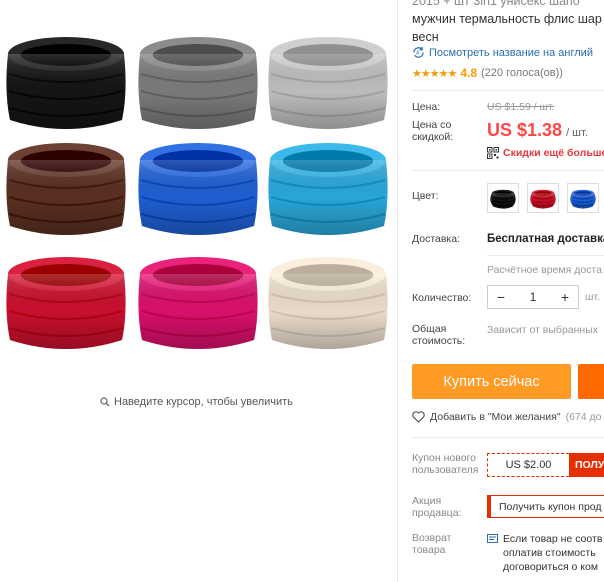 This screenshot has height=582, width=604. What do you see at coordinates (553, 153) in the screenshot?
I see `qr-discount-text: Скидки ещё больше` at bounding box center [553, 153].